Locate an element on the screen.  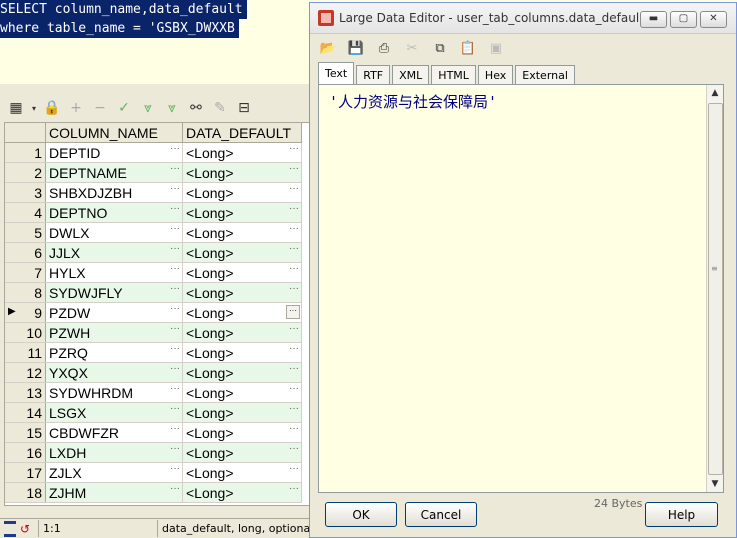
table-row: 4 DEPTNO ··· <Long> ··· is located at coordinates (153, 212).